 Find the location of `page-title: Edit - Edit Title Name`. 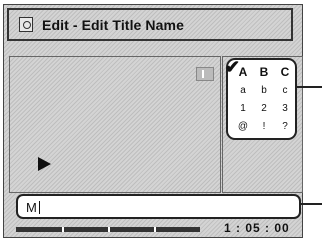

page-title: Edit - Edit Title Name is located at coordinates (113, 25).